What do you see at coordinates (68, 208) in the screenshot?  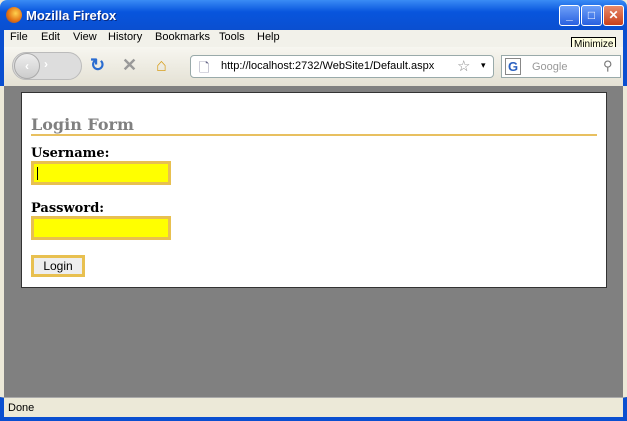 I see `password-label: Password:` at bounding box center [68, 208].